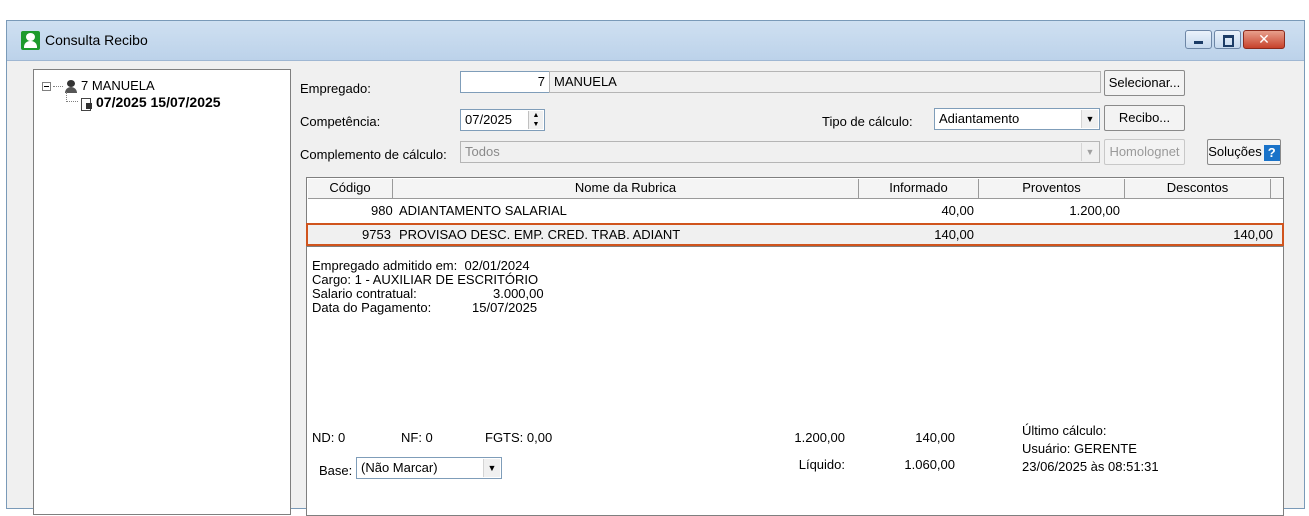  I want to click on tipo-calculo-value: Adiantamento, so click(979, 118).